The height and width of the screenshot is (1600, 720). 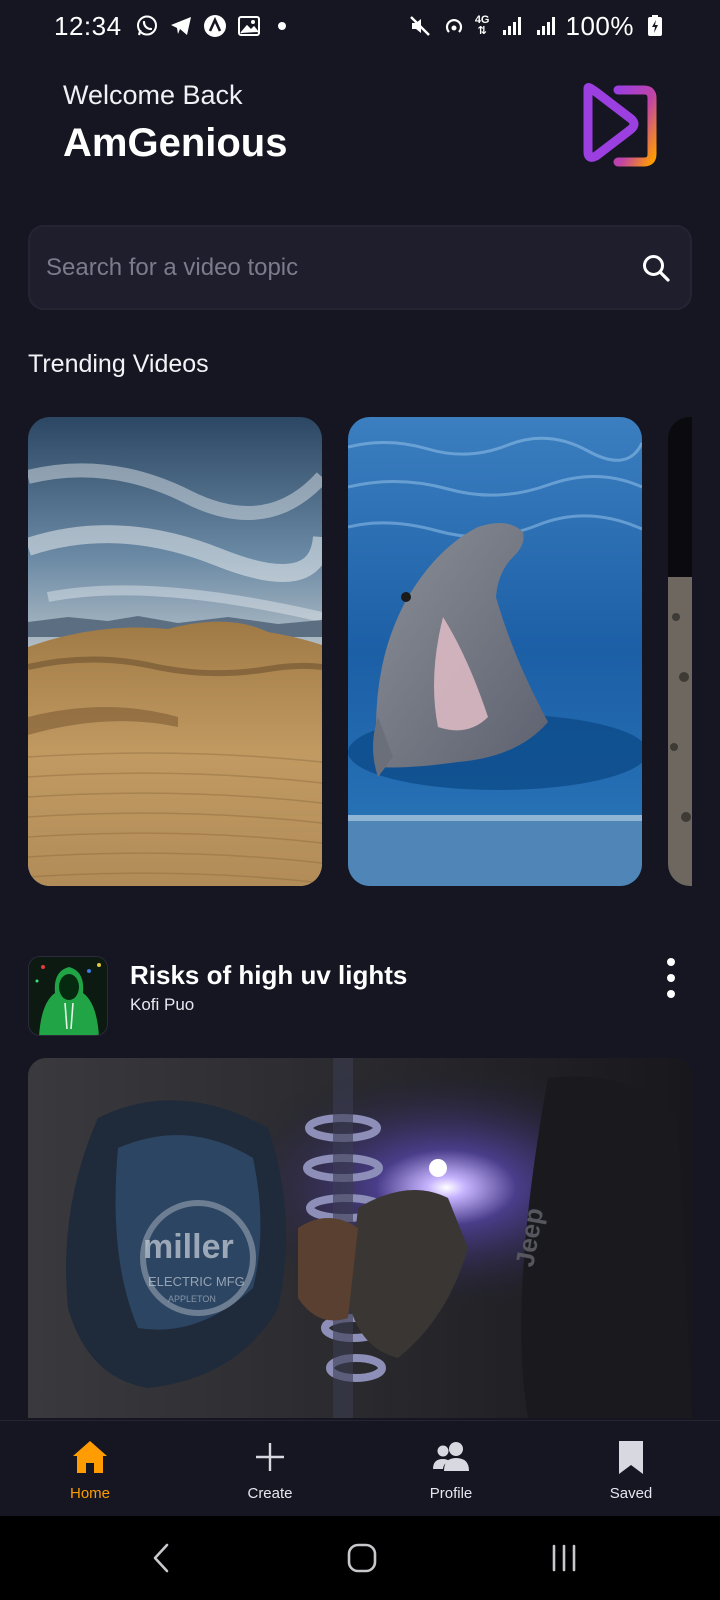 I want to click on gallery-icon, so click(x=249, y=26).